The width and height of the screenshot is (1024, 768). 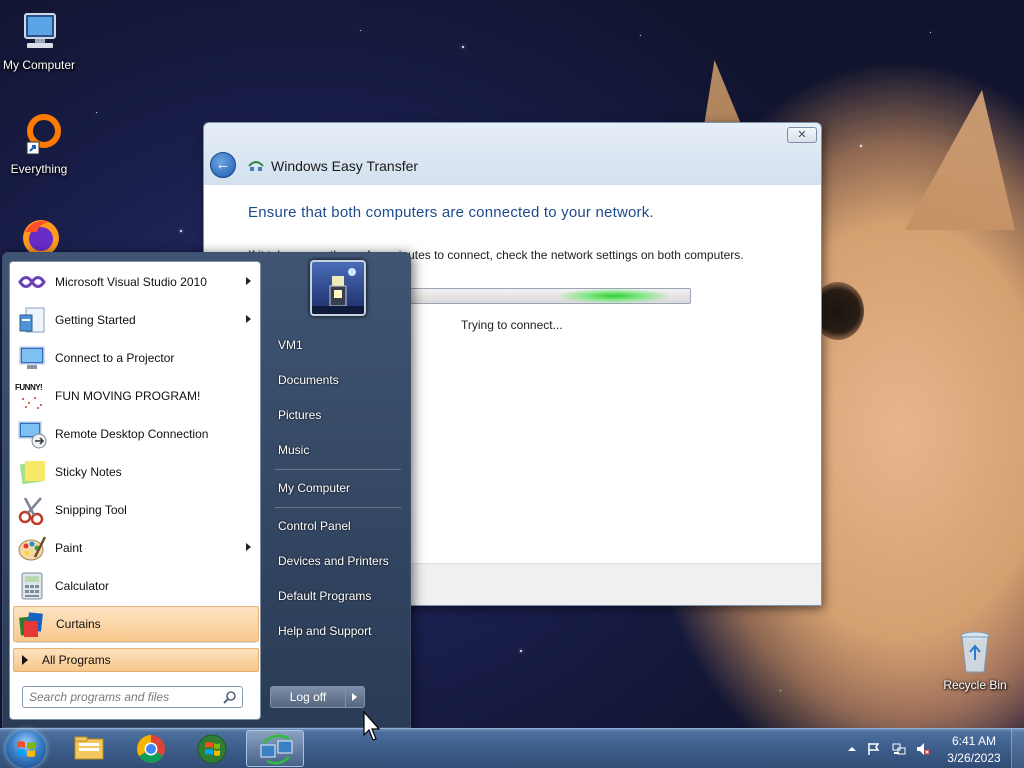 What do you see at coordinates (32, 510) in the screenshot?
I see `snipping-tool-icon` at bounding box center [32, 510].